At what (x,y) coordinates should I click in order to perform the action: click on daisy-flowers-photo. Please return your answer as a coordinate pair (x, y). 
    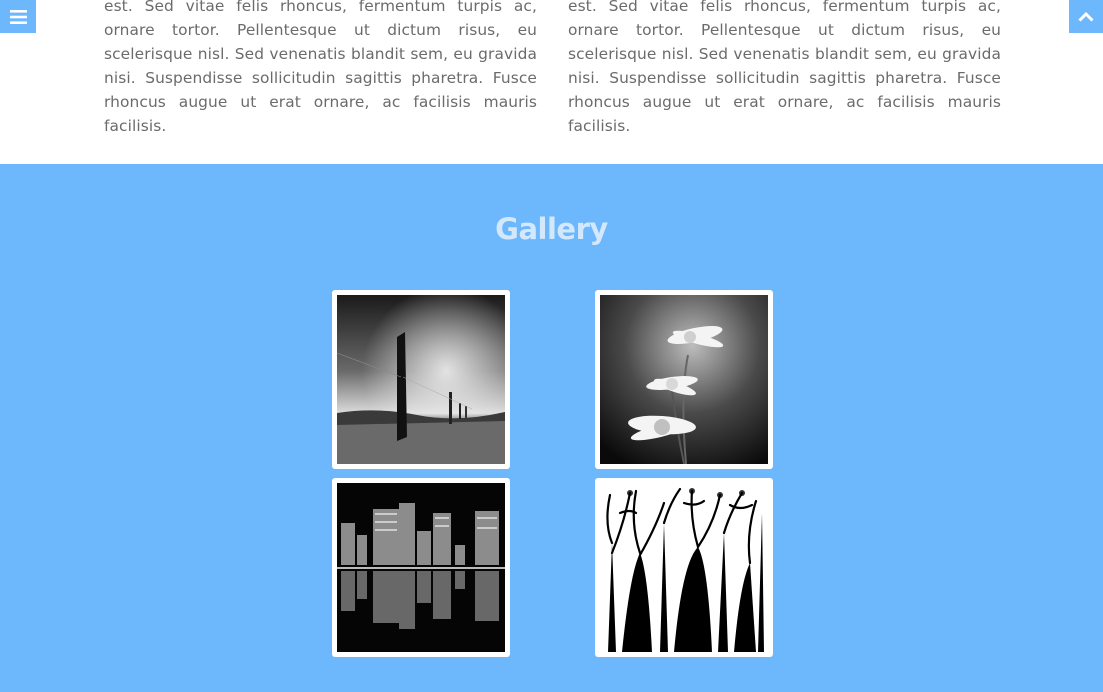
    Looking at the image, I should click on (684, 379).